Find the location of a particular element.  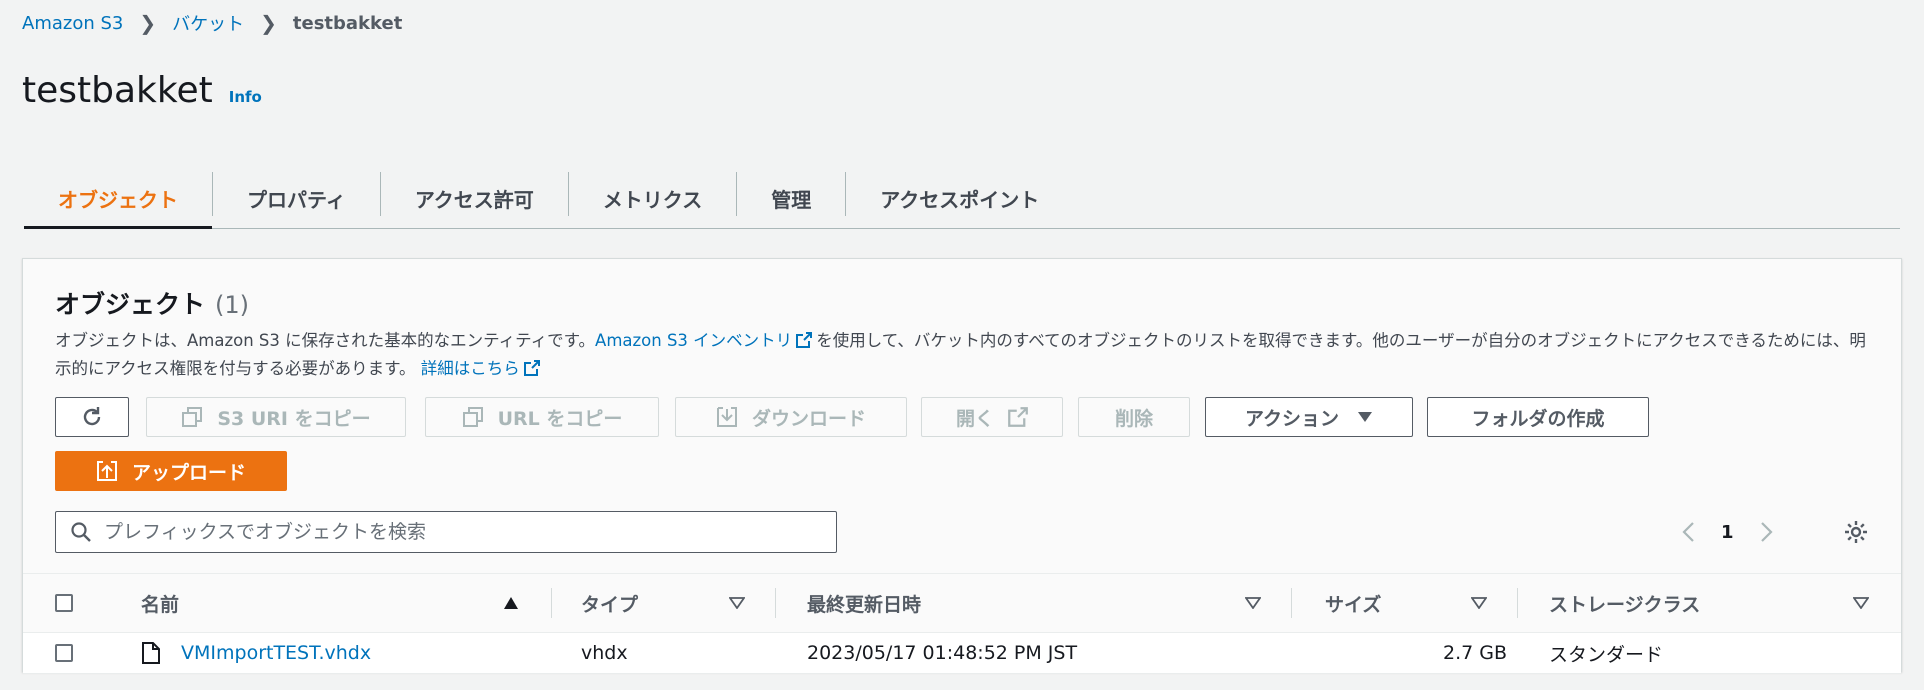

copy-url-button: URL をコピー is located at coordinates (542, 417).